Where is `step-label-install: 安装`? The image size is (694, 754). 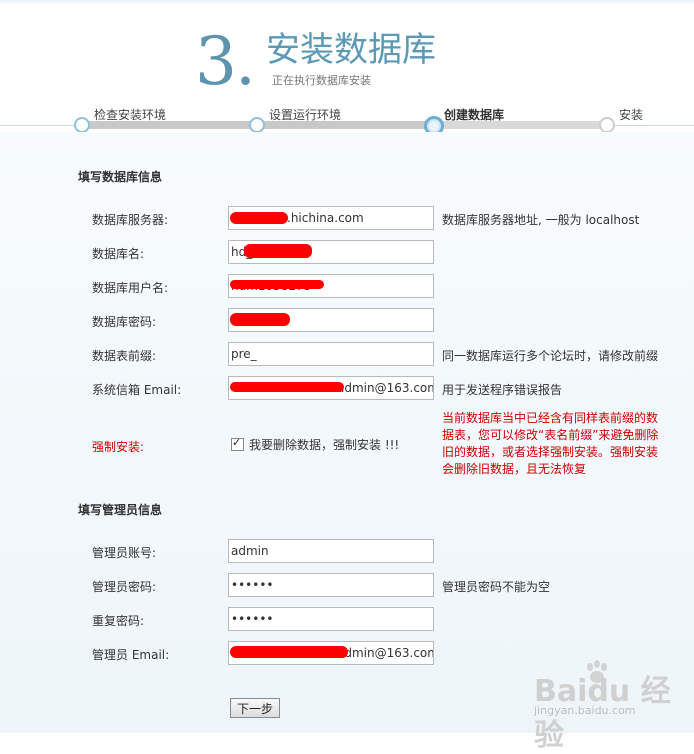 step-label-install: 安装 is located at coordinates (631, 115).